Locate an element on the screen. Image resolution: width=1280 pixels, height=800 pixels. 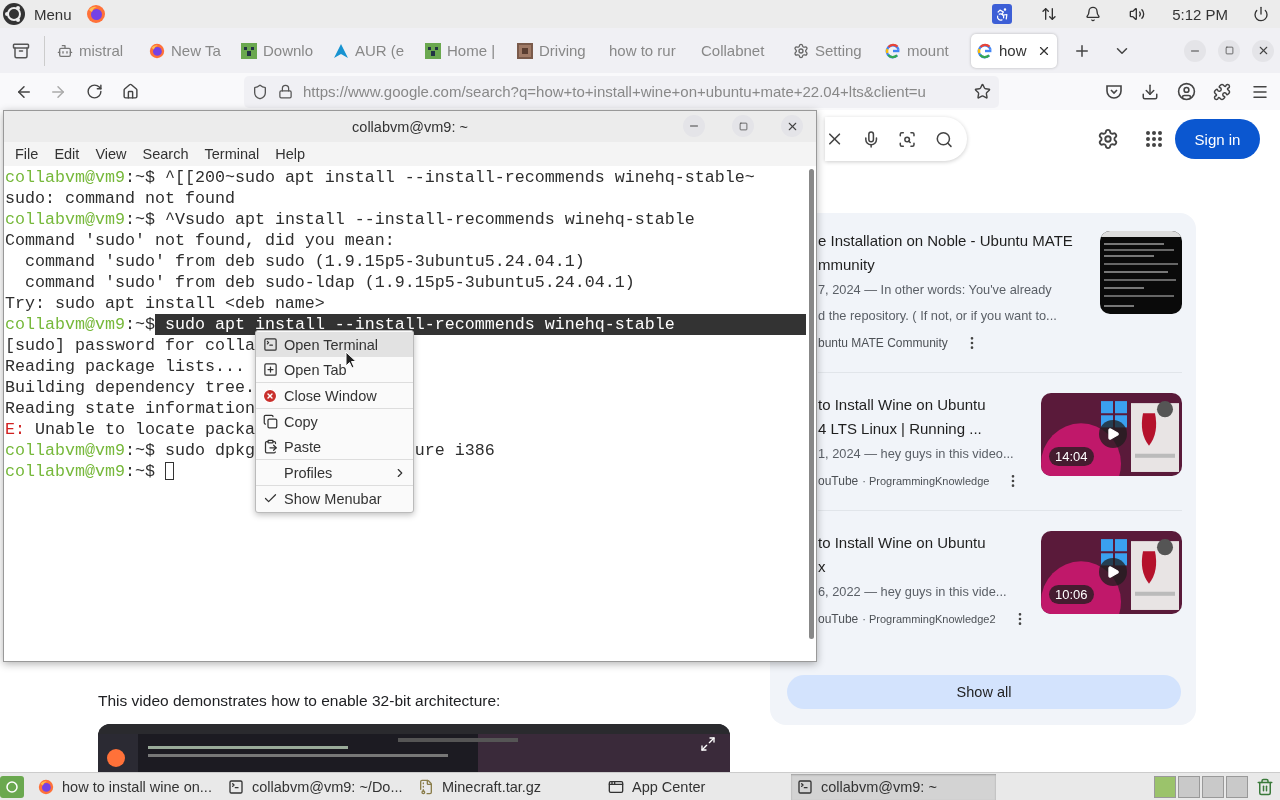
bell-icon is located at coordinates (1093, 14).